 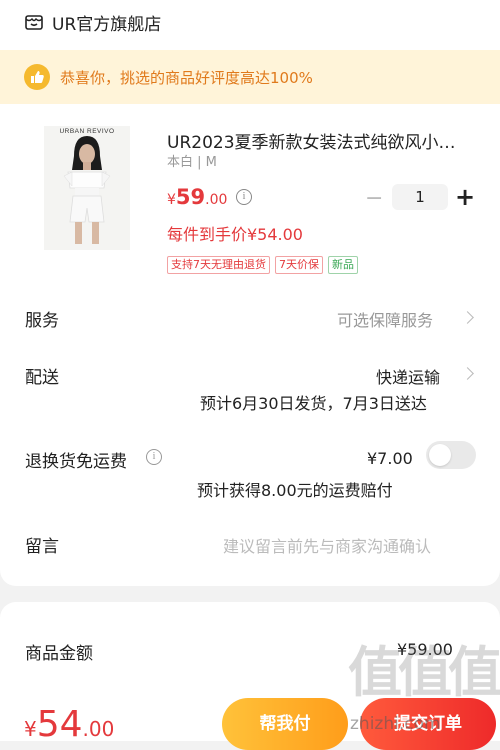 I want to click on return-shipping-note: 预计获得8.00元的运费赔付, so click(x=295, y=490).